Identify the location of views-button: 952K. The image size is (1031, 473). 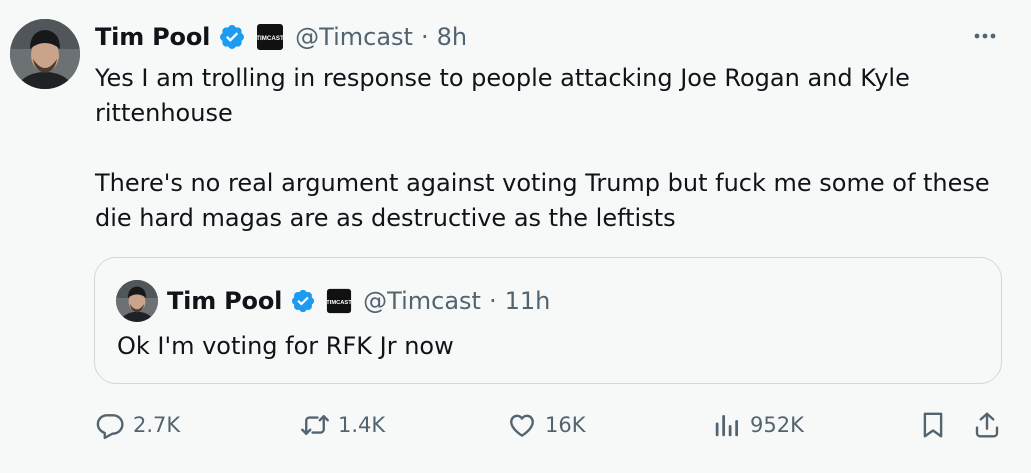
(758, 425).